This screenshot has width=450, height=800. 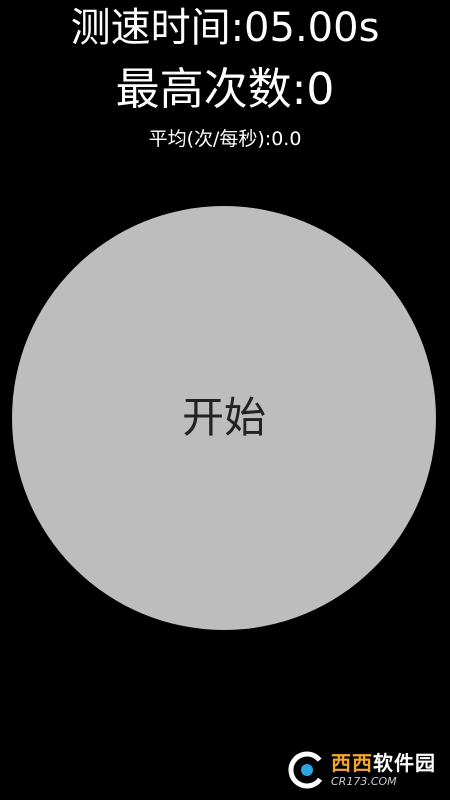 I want to click on watermark-brand: 西西软件园 CR173.COM, so click(x=383, y=770).